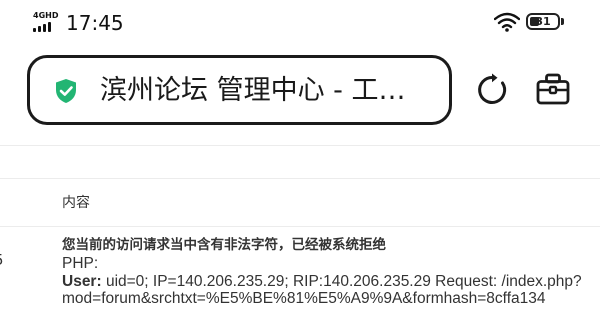 The width and height of the screenshot is (600, 311). Describe the element at coordinates (553, 89) in the screenshot. I see `toolbox-icon` at that location.